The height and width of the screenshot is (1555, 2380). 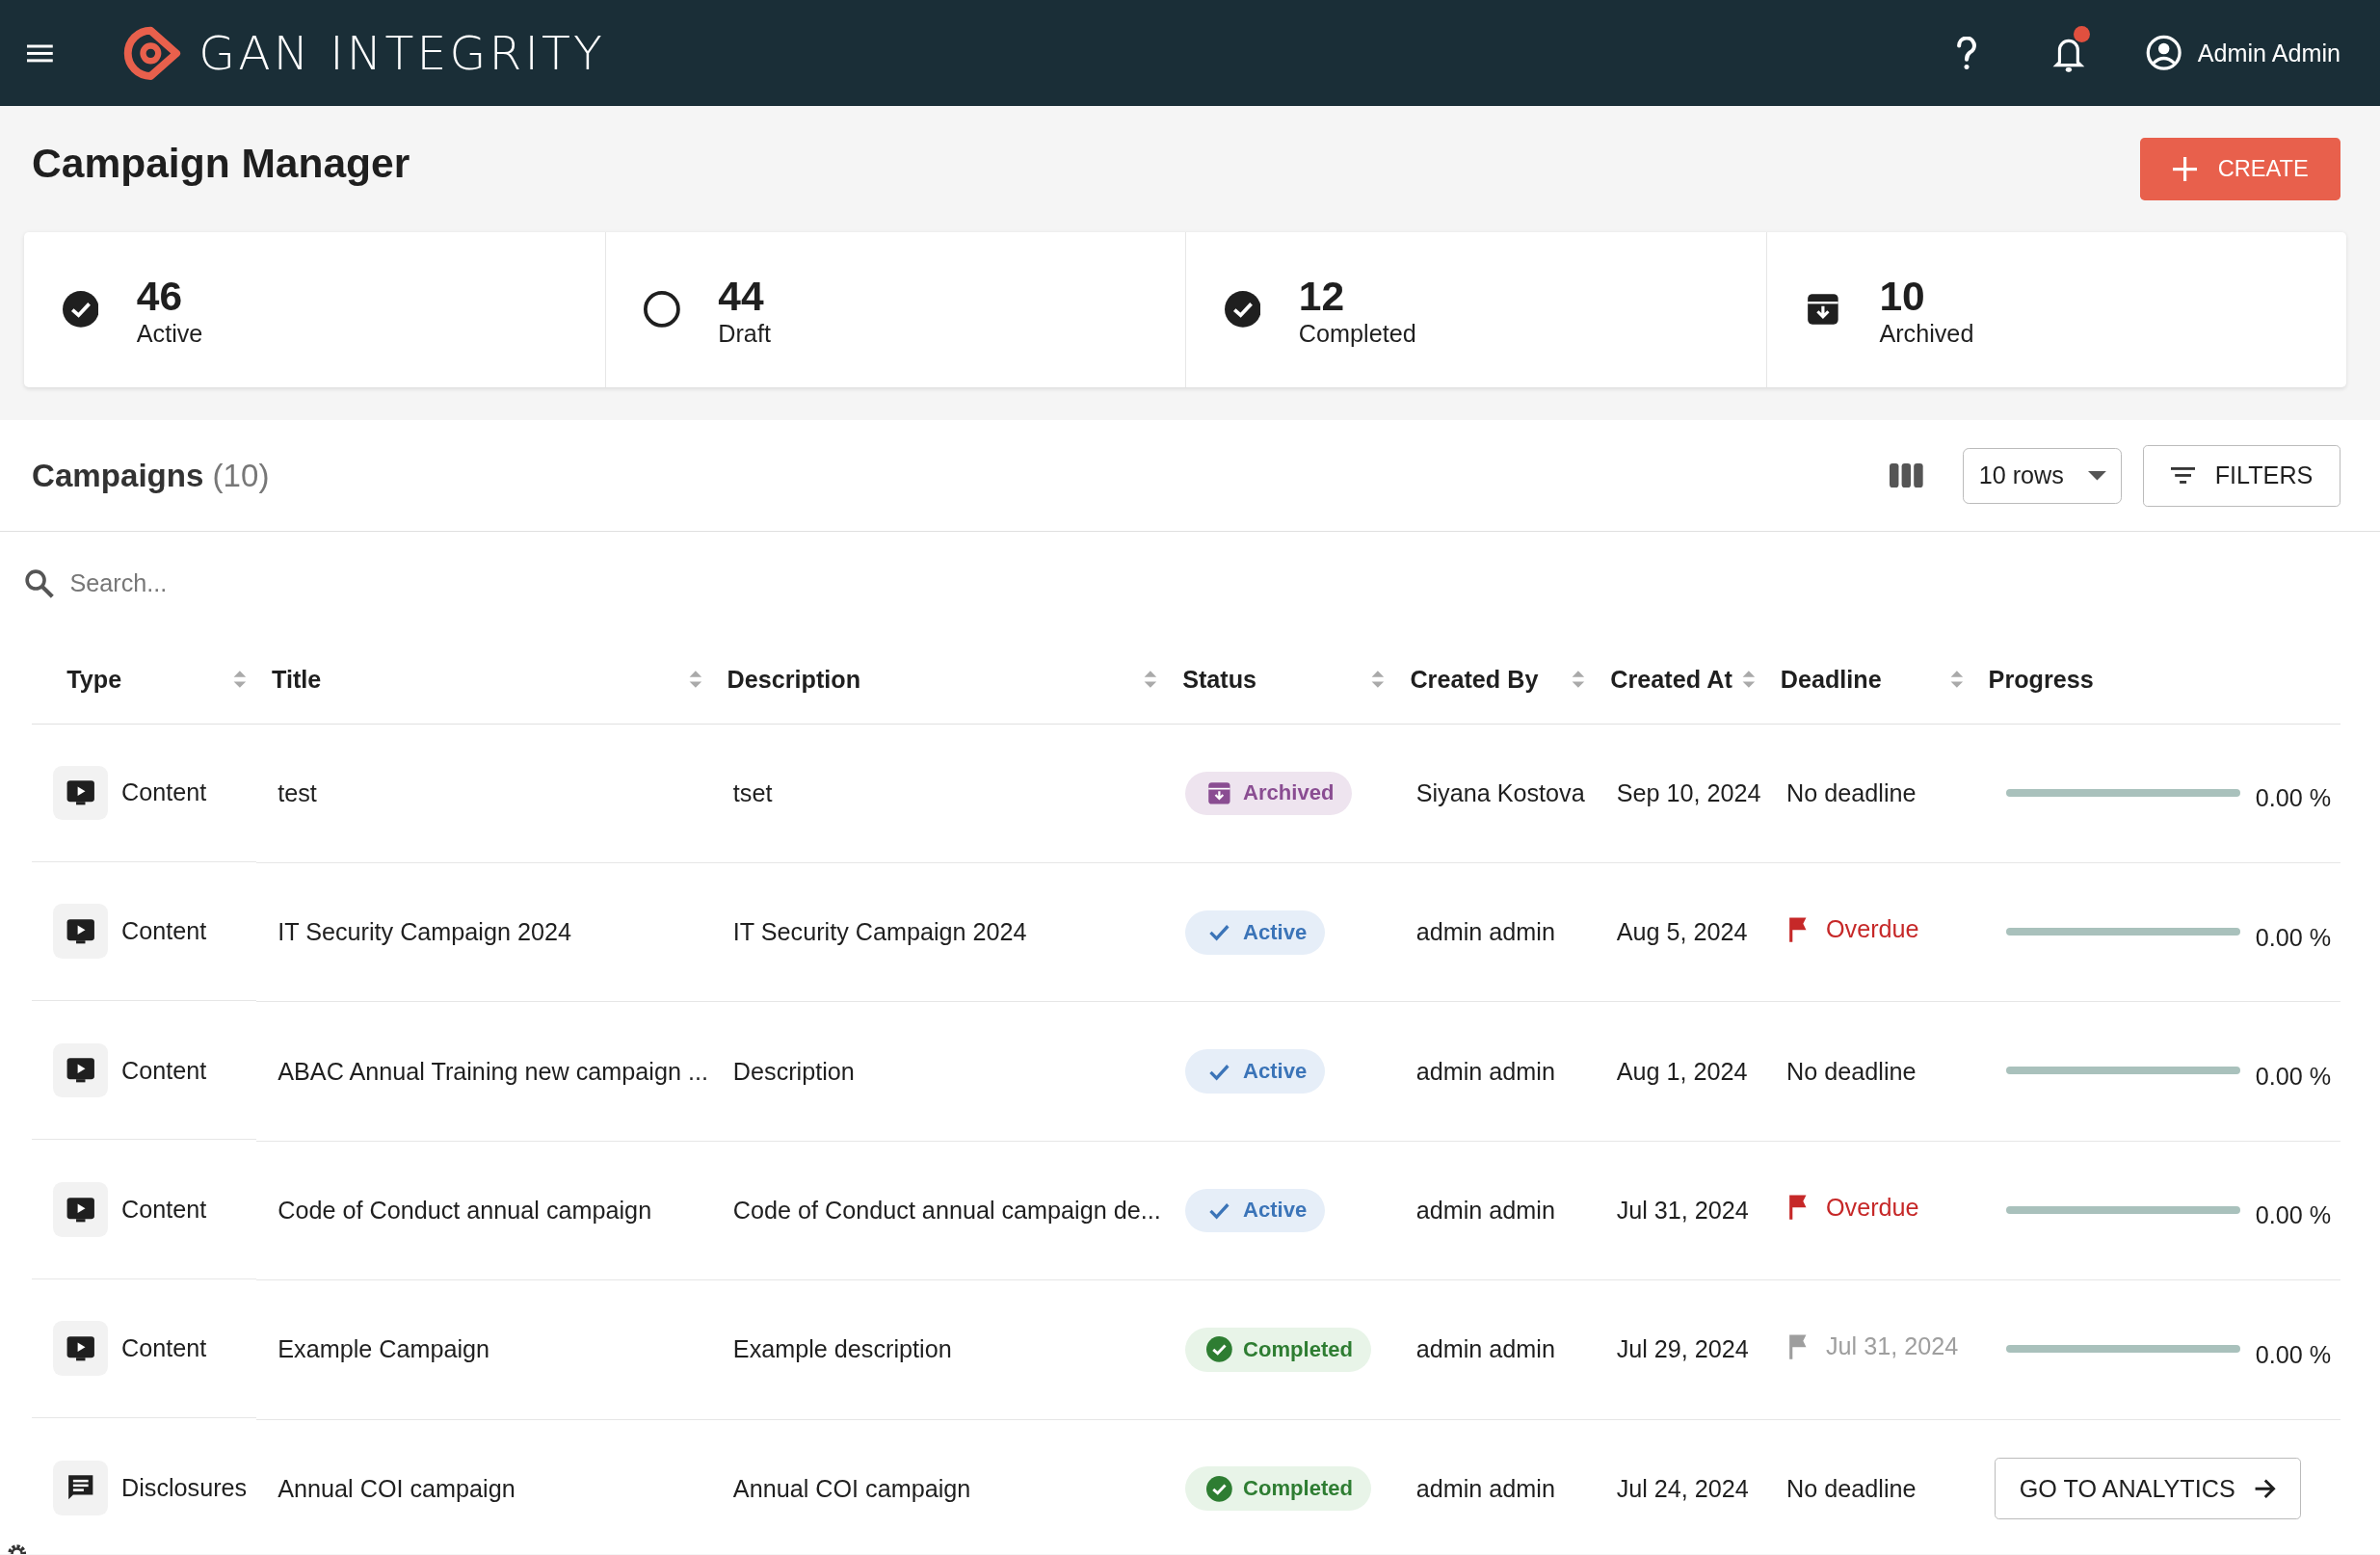 I want to click on column-header: Description, so click(x=794, y=680).